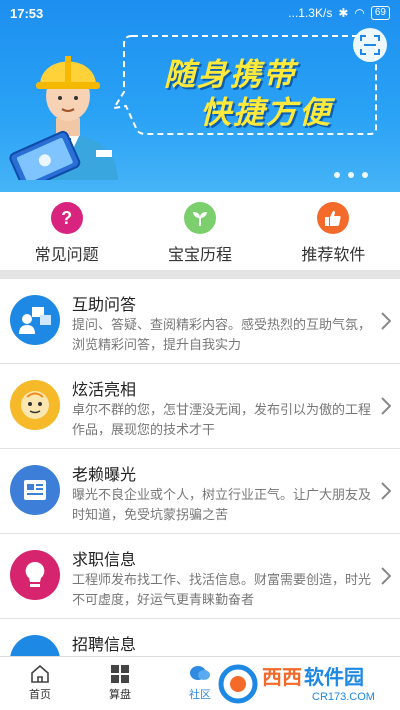 Image resolution: width=400 pixels, height=710 pixels. I want to click on status-time: 17:53, so click(27, 13).